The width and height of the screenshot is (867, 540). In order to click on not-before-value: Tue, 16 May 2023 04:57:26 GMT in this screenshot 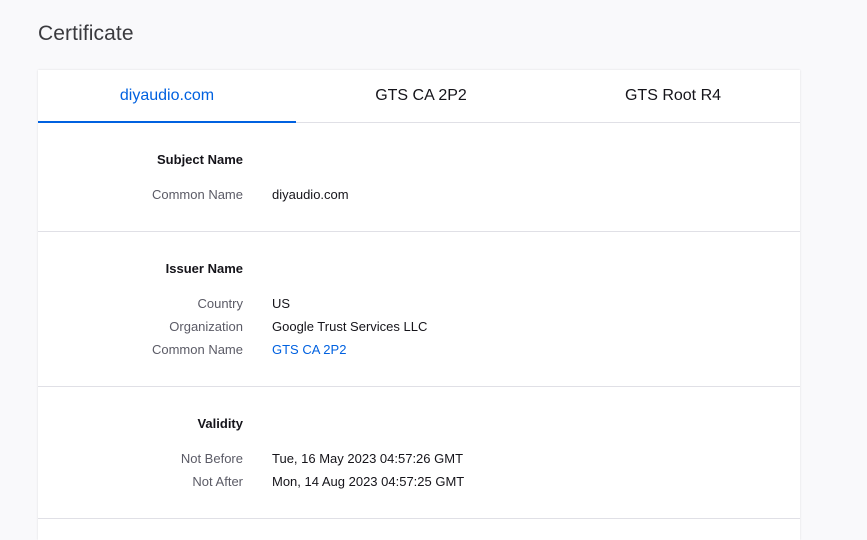, I will do `click(368, 458)`.